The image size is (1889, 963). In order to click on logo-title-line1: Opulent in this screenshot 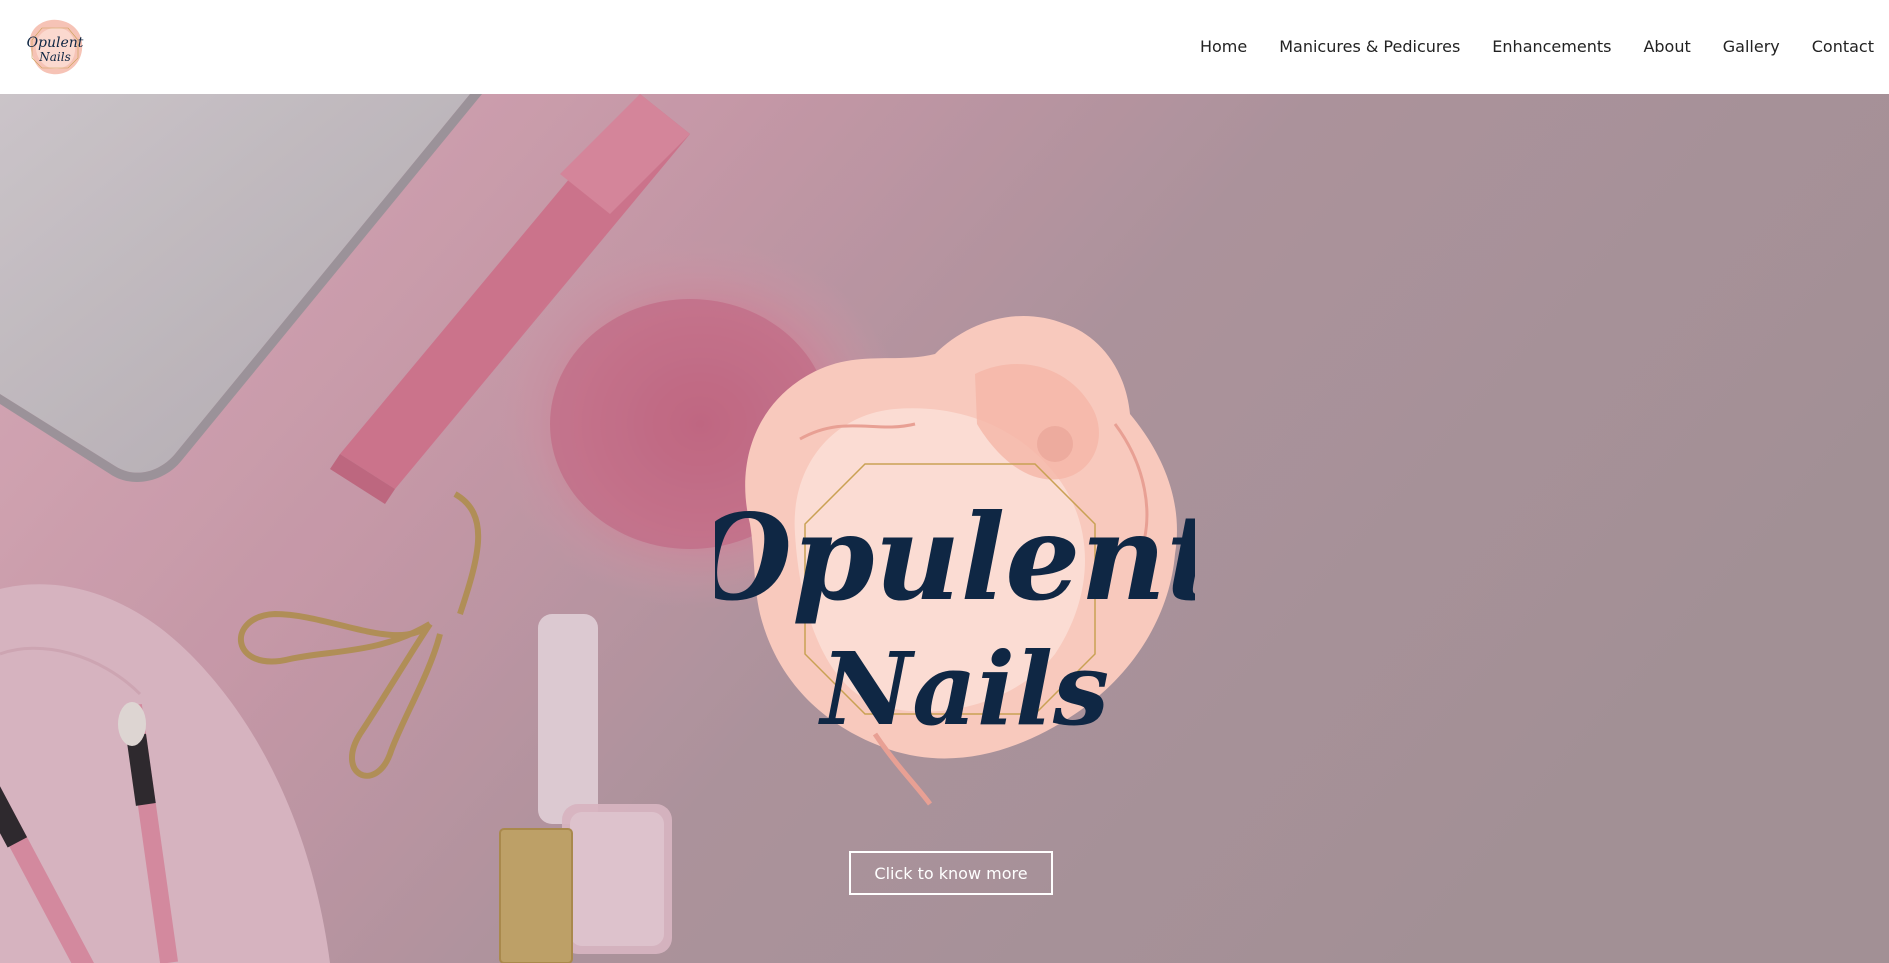, I will do `click(955, 557)`.